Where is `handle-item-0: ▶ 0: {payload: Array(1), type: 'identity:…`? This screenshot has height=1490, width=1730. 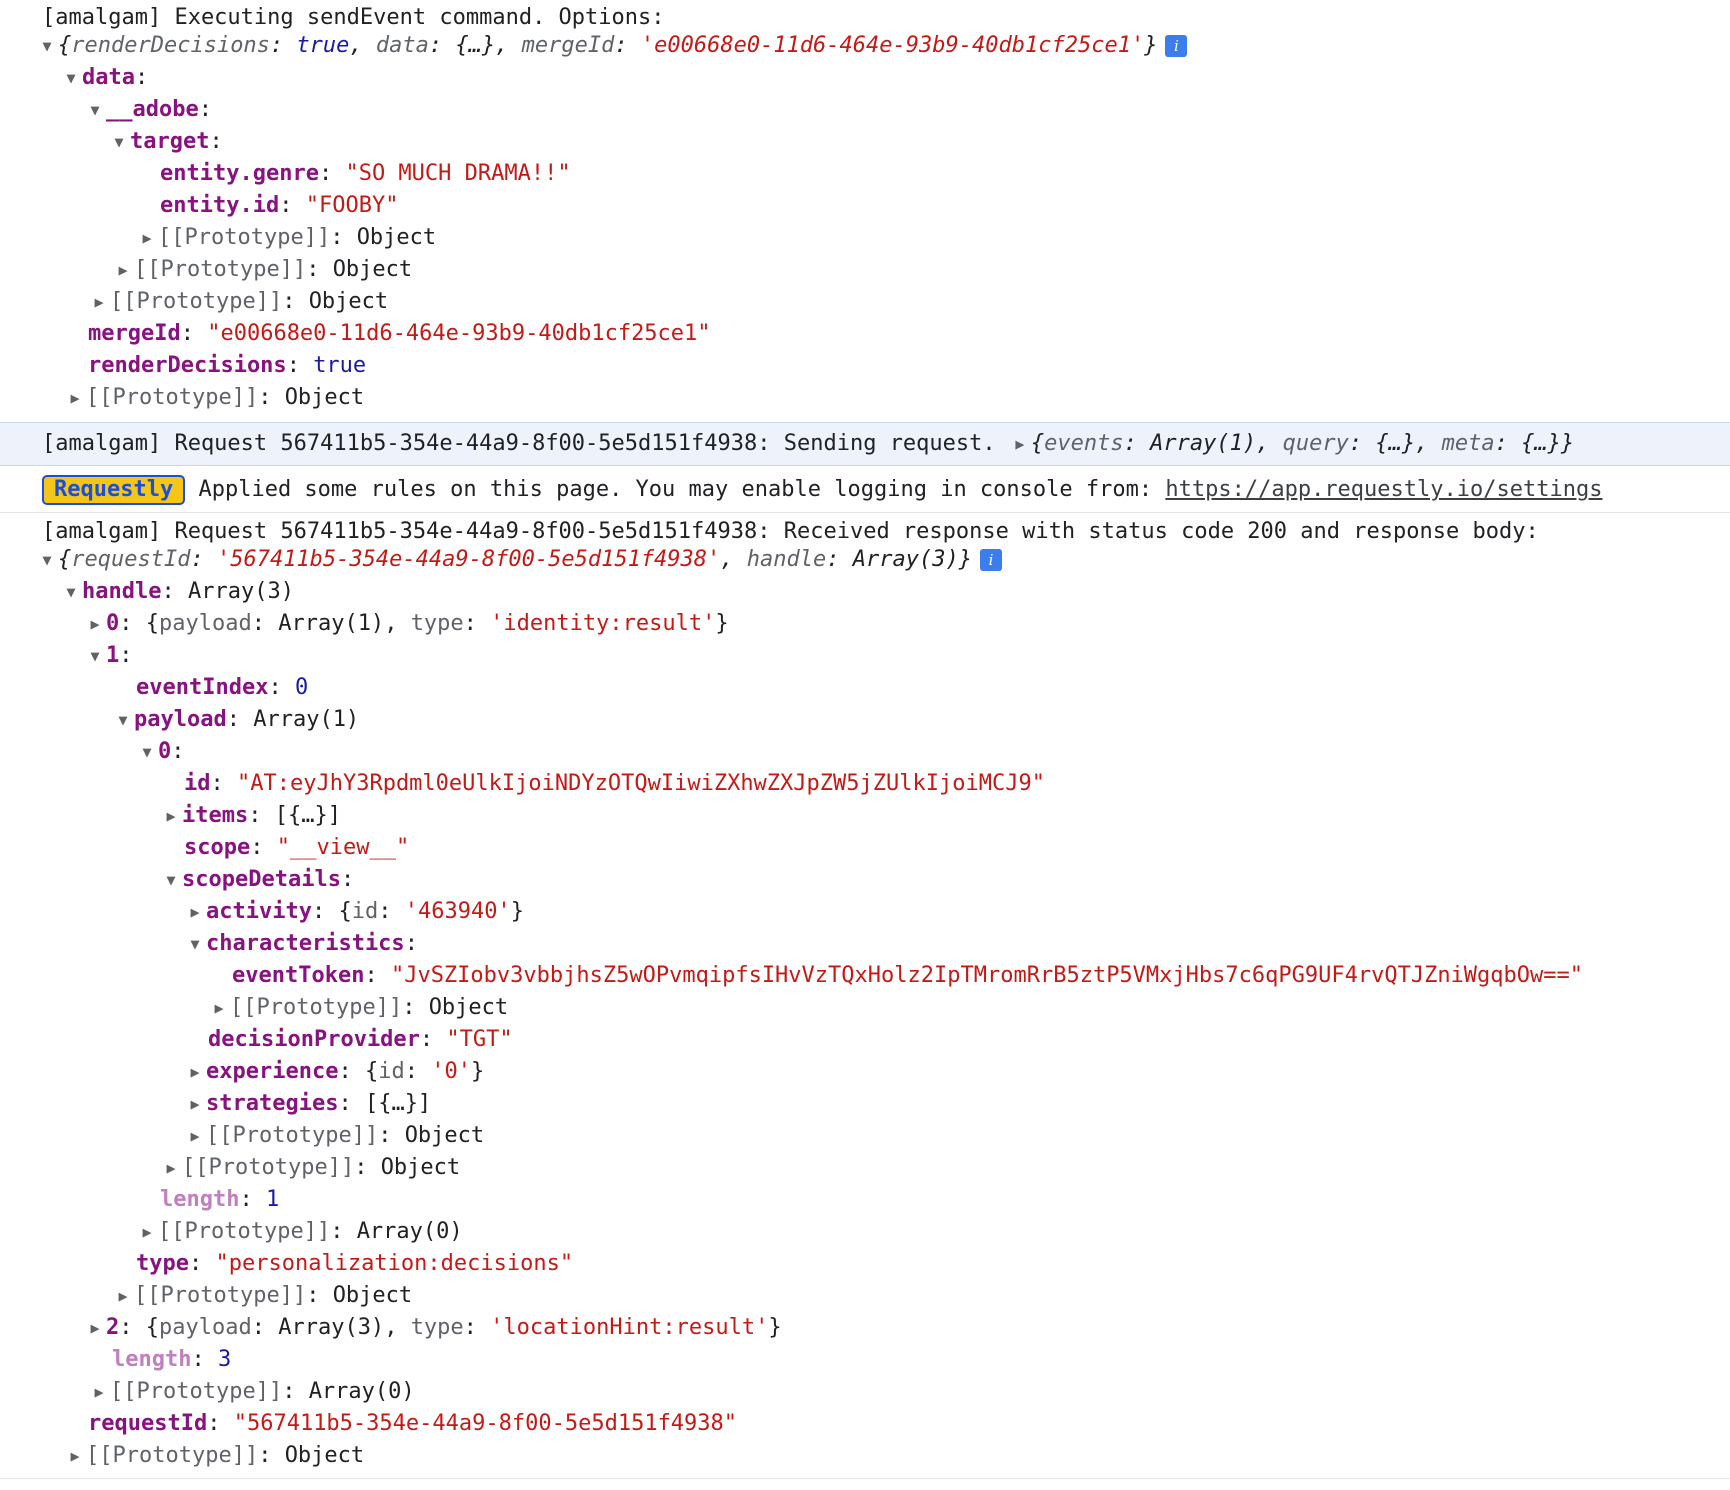 handle-item-0: ▶ 0: {payload: Array(1), type: 'identity:… is located at coordinates (406, 624).